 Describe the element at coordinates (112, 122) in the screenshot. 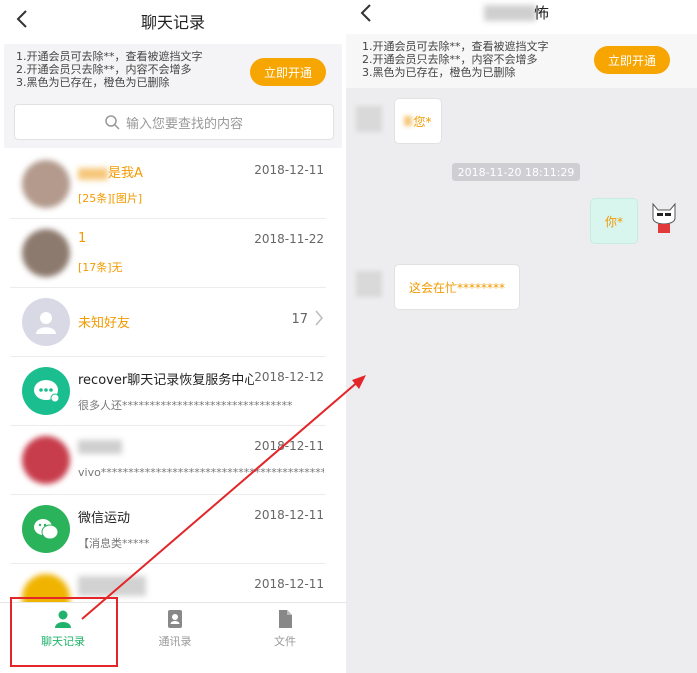

I see `search-icon` at that location.